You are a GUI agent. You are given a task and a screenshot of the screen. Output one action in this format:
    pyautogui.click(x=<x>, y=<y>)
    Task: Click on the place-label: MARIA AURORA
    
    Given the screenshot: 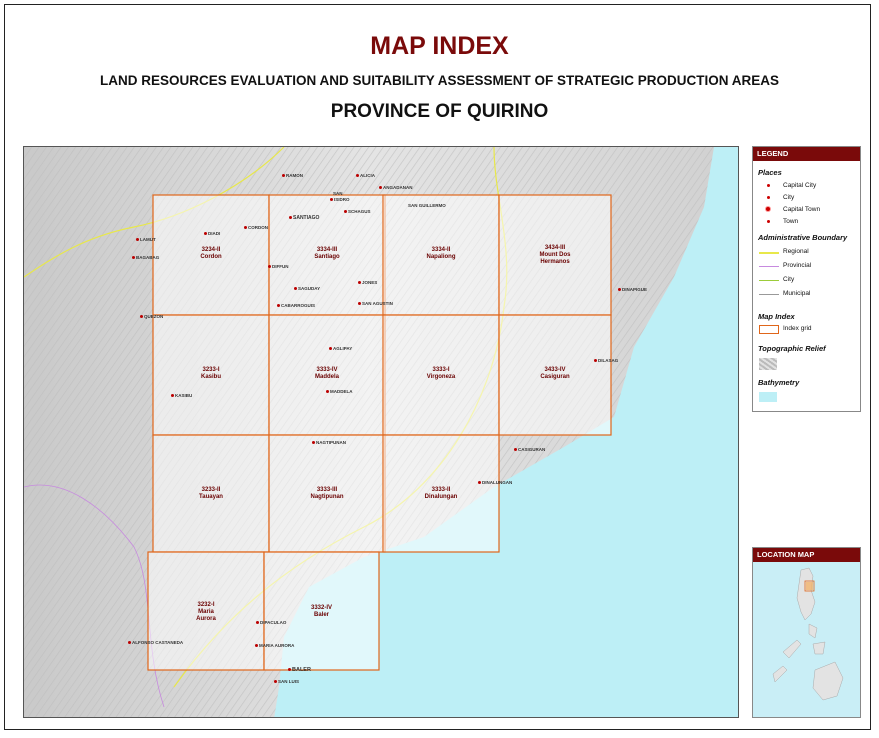 What is the action you would take?
    pyautogui.click(x=274, y=645)
    